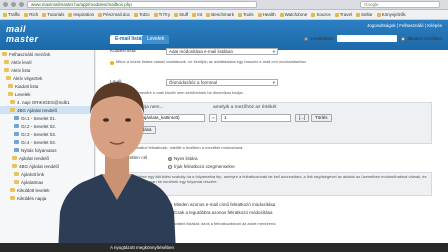  What do you see at coordinates (39, 150) in the screenshot?
I see `sidebar-item-label: Nyitás folyamatos` at bounding box center [39, 150].